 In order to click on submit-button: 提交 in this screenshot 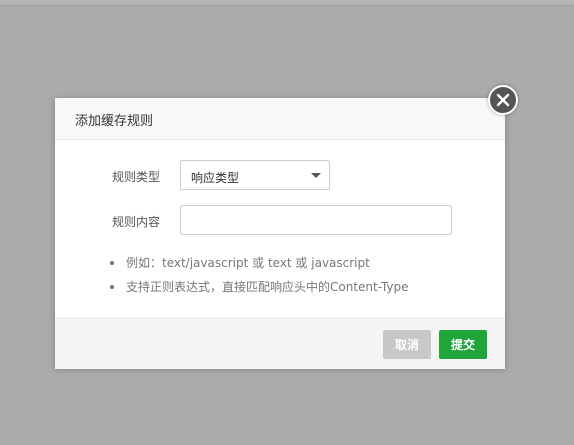, I will do `click(463, 344)`.